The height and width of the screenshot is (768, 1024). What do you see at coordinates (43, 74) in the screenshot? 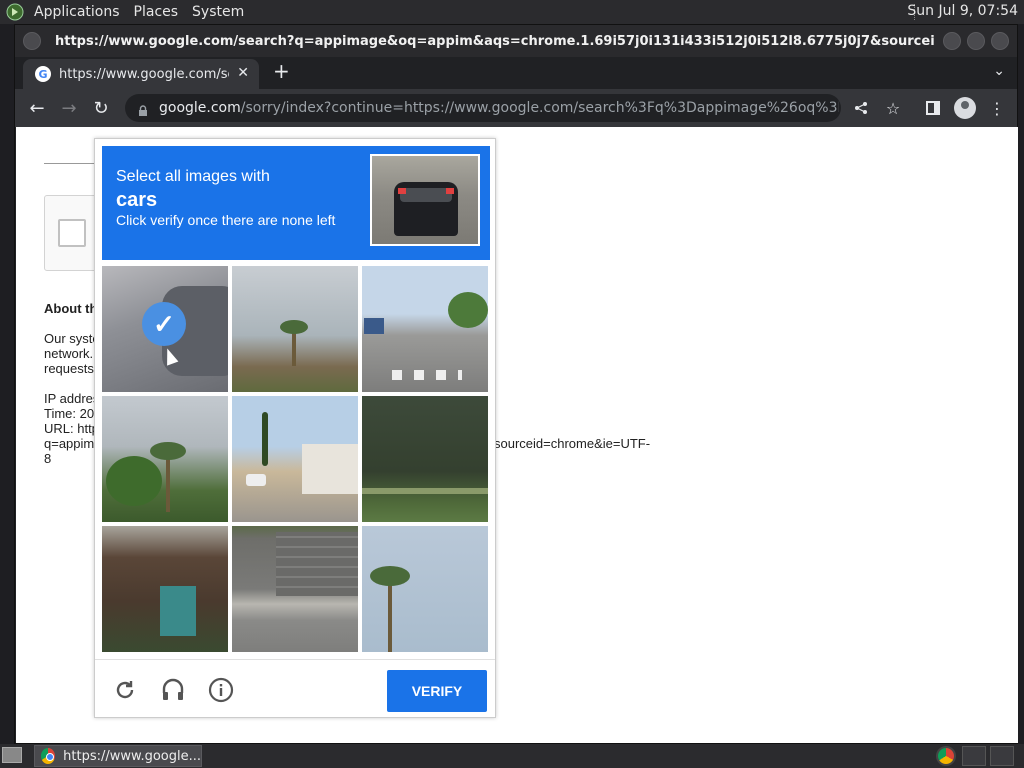
I see `google-favicon-icon: G` at bounding box center [43, 74].